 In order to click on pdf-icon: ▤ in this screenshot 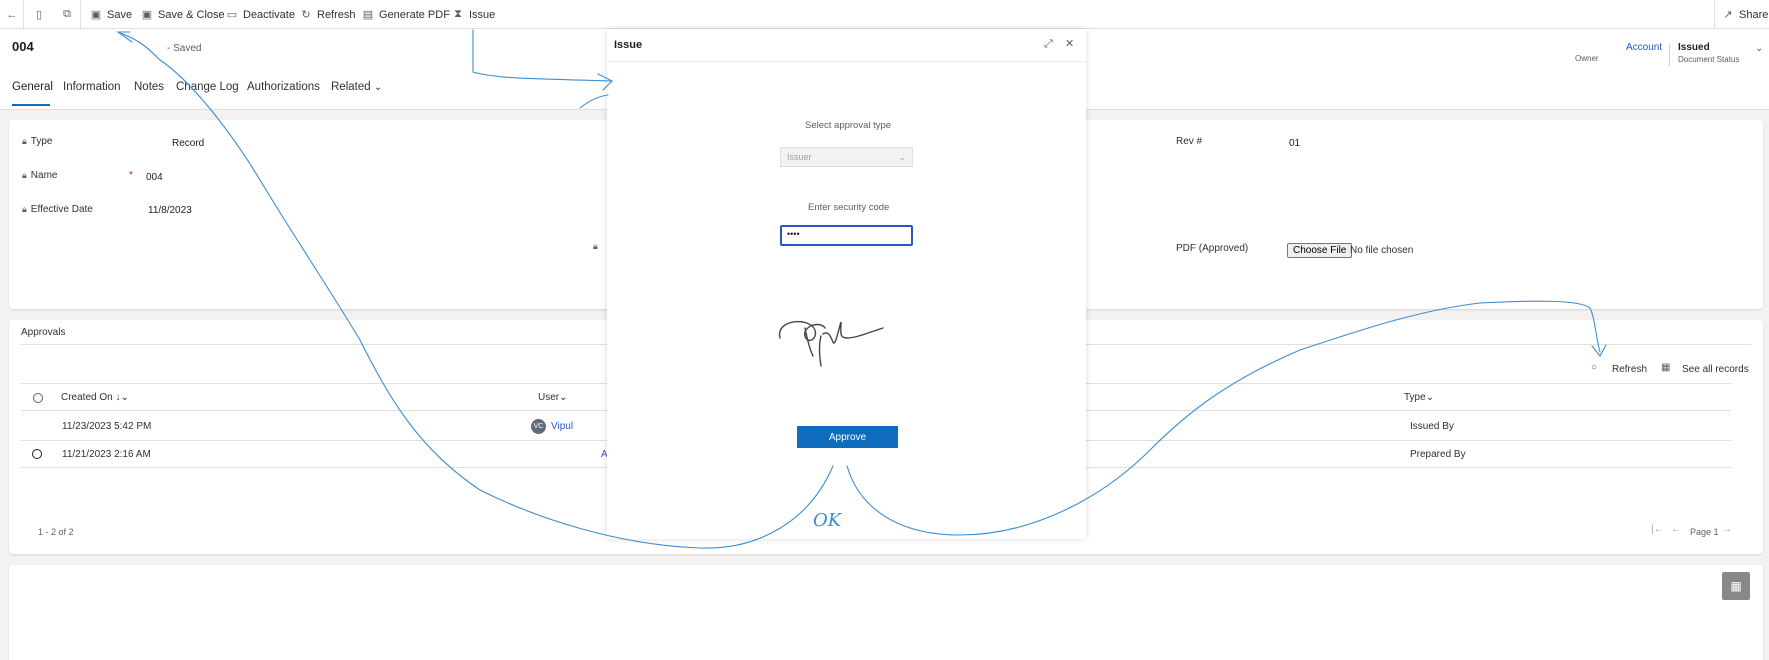, I will do `click(368, 15)`.